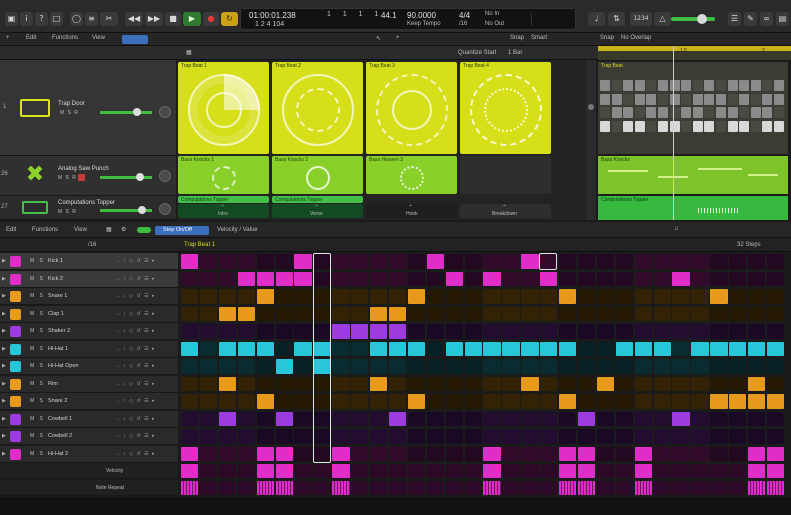 The width and height of the screenshot is (791, 515). What do you see at coordinates (71, 104) in the screenshot?
I see `track-name: Trap Door` at bounding box center [71, 104].